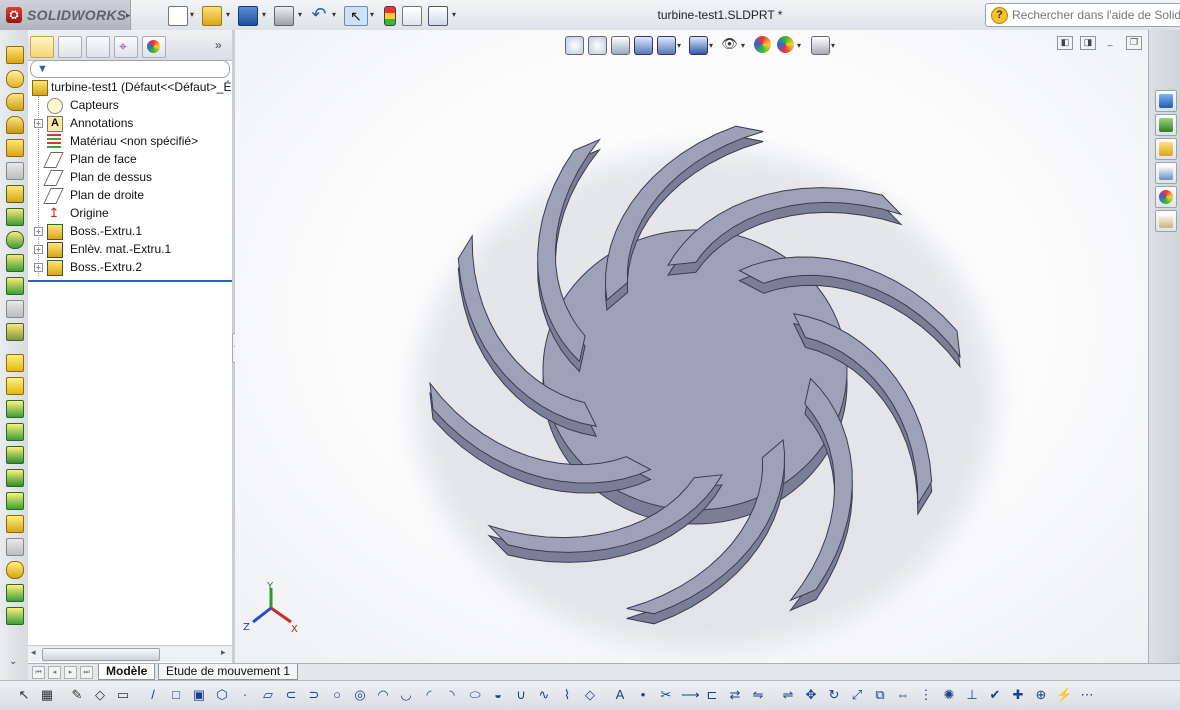  I want to click on tangent-arc-icon: ◡, so click(406, 695).